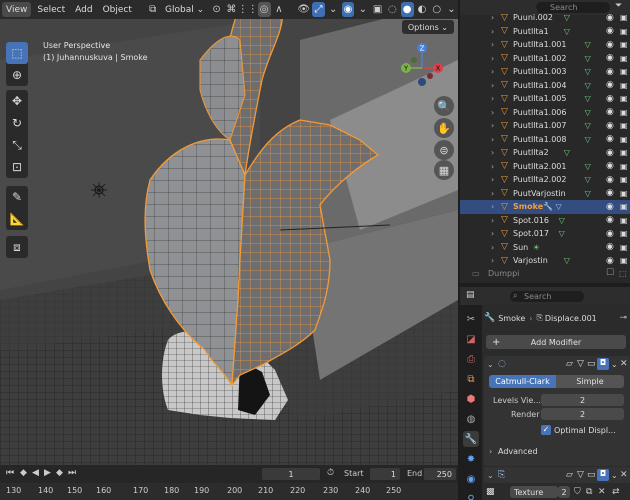  Describe the element at coordinates (545, 99) in the screenshot. I see `outliner-row: › ▽ PuutIlta1.005 ▽ ◉ ▣` at that location.